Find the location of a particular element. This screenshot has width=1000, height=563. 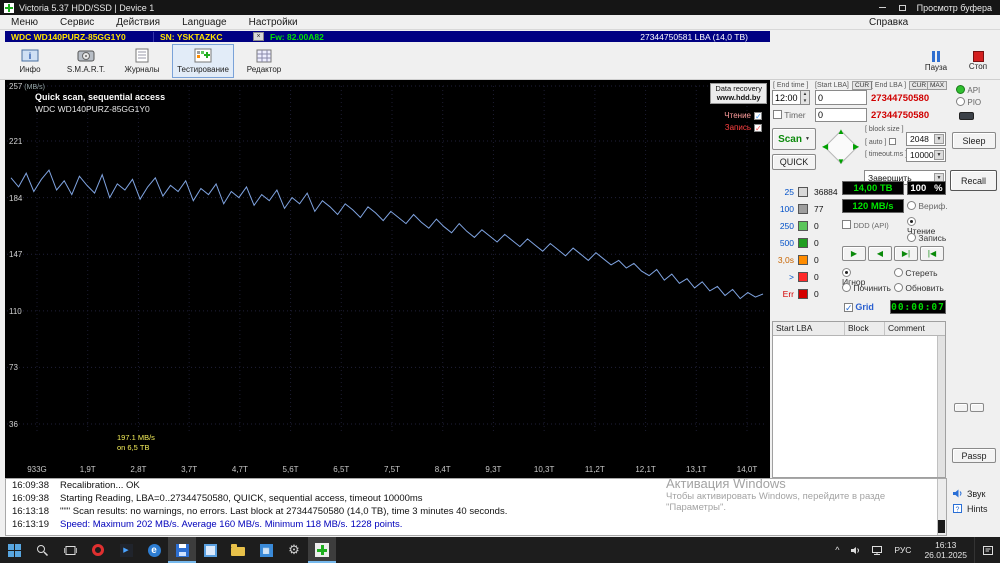

volume-button is located at coordinates (855, 550).